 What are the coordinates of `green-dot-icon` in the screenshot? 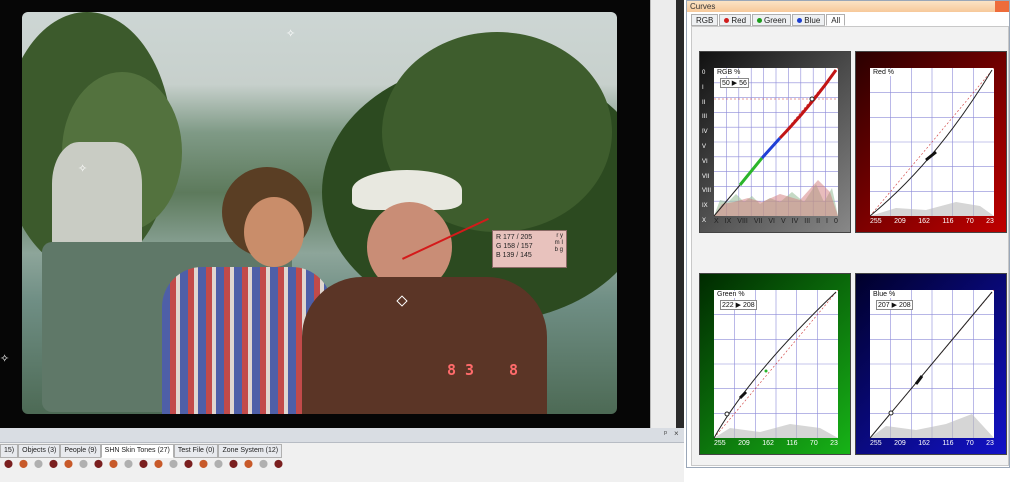 It's located at (760, 20).